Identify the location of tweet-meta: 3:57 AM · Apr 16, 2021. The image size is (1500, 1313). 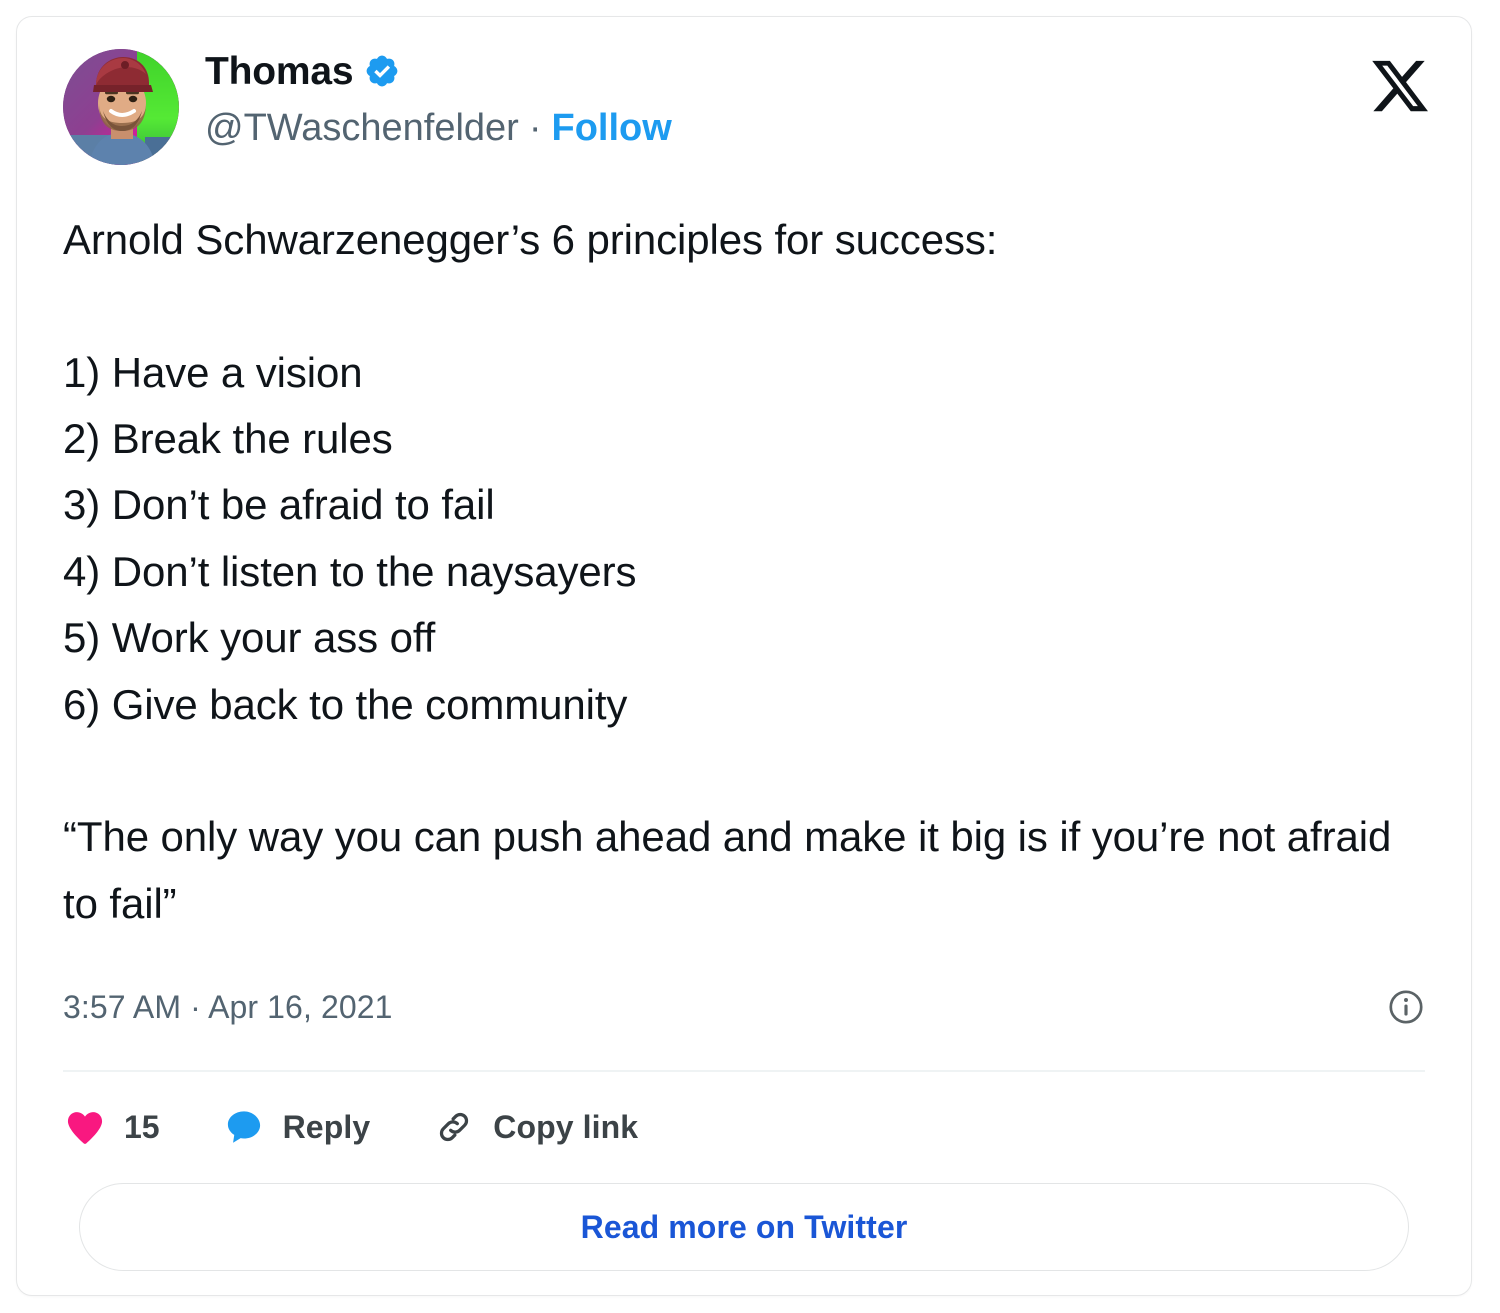
(744, 1007).